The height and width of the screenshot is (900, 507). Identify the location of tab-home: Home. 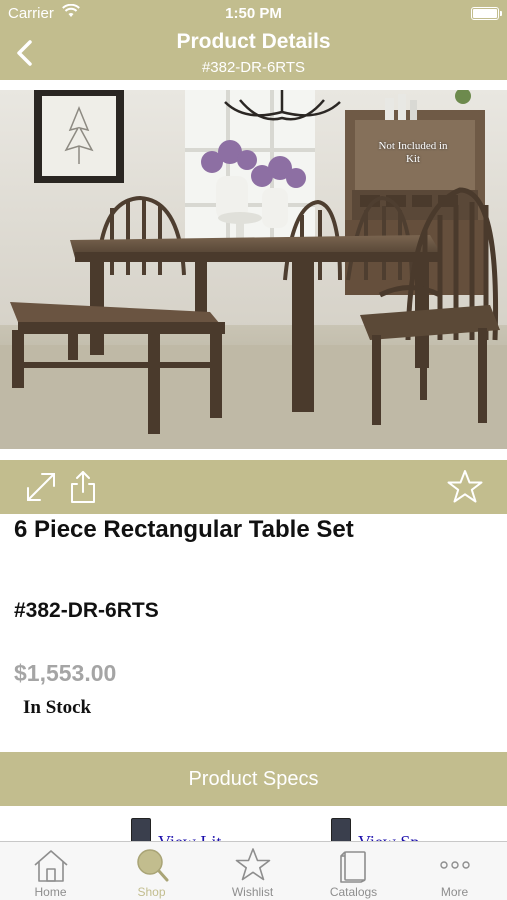
(50, 871).